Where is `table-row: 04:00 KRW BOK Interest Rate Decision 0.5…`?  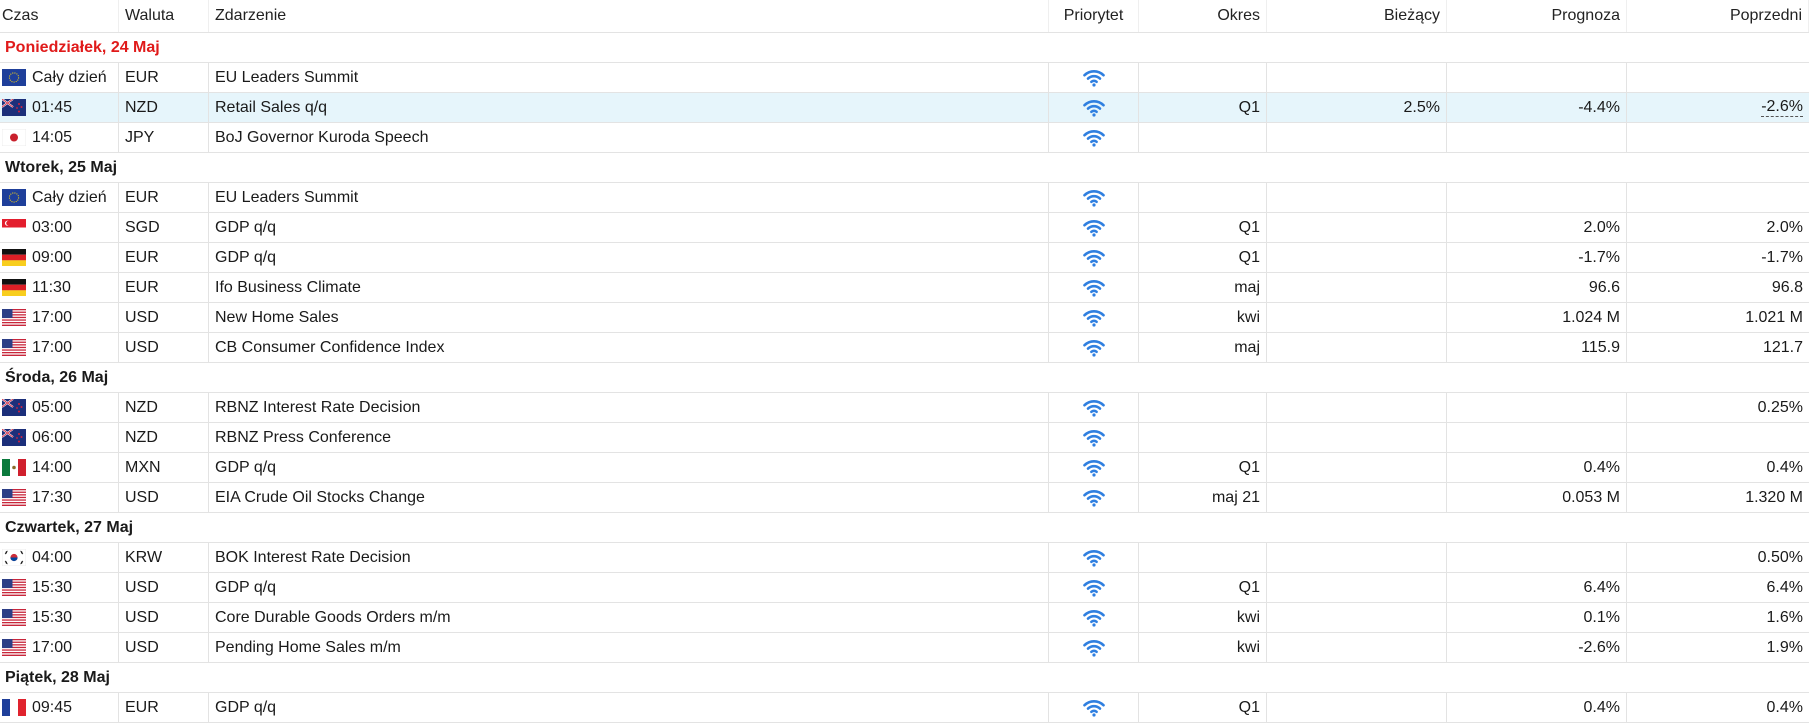
table-row: 04:00 KRW BOK Interest Rate Decision 0.5… is located at coordinates (904, 558).